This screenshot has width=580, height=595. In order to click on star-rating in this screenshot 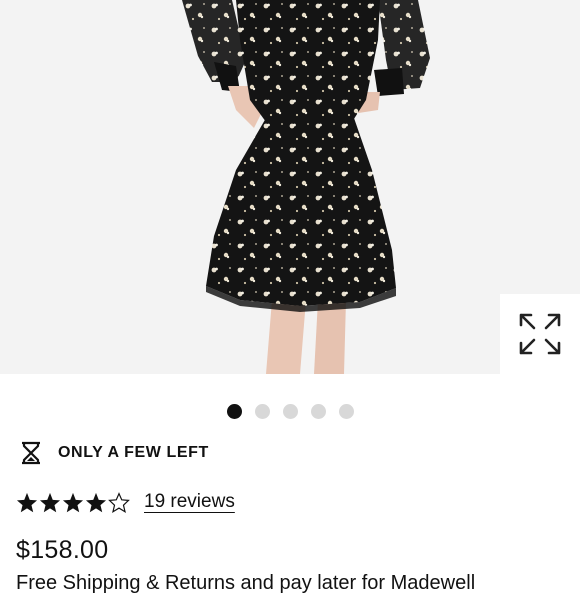, I will do `click(73, 502)`.